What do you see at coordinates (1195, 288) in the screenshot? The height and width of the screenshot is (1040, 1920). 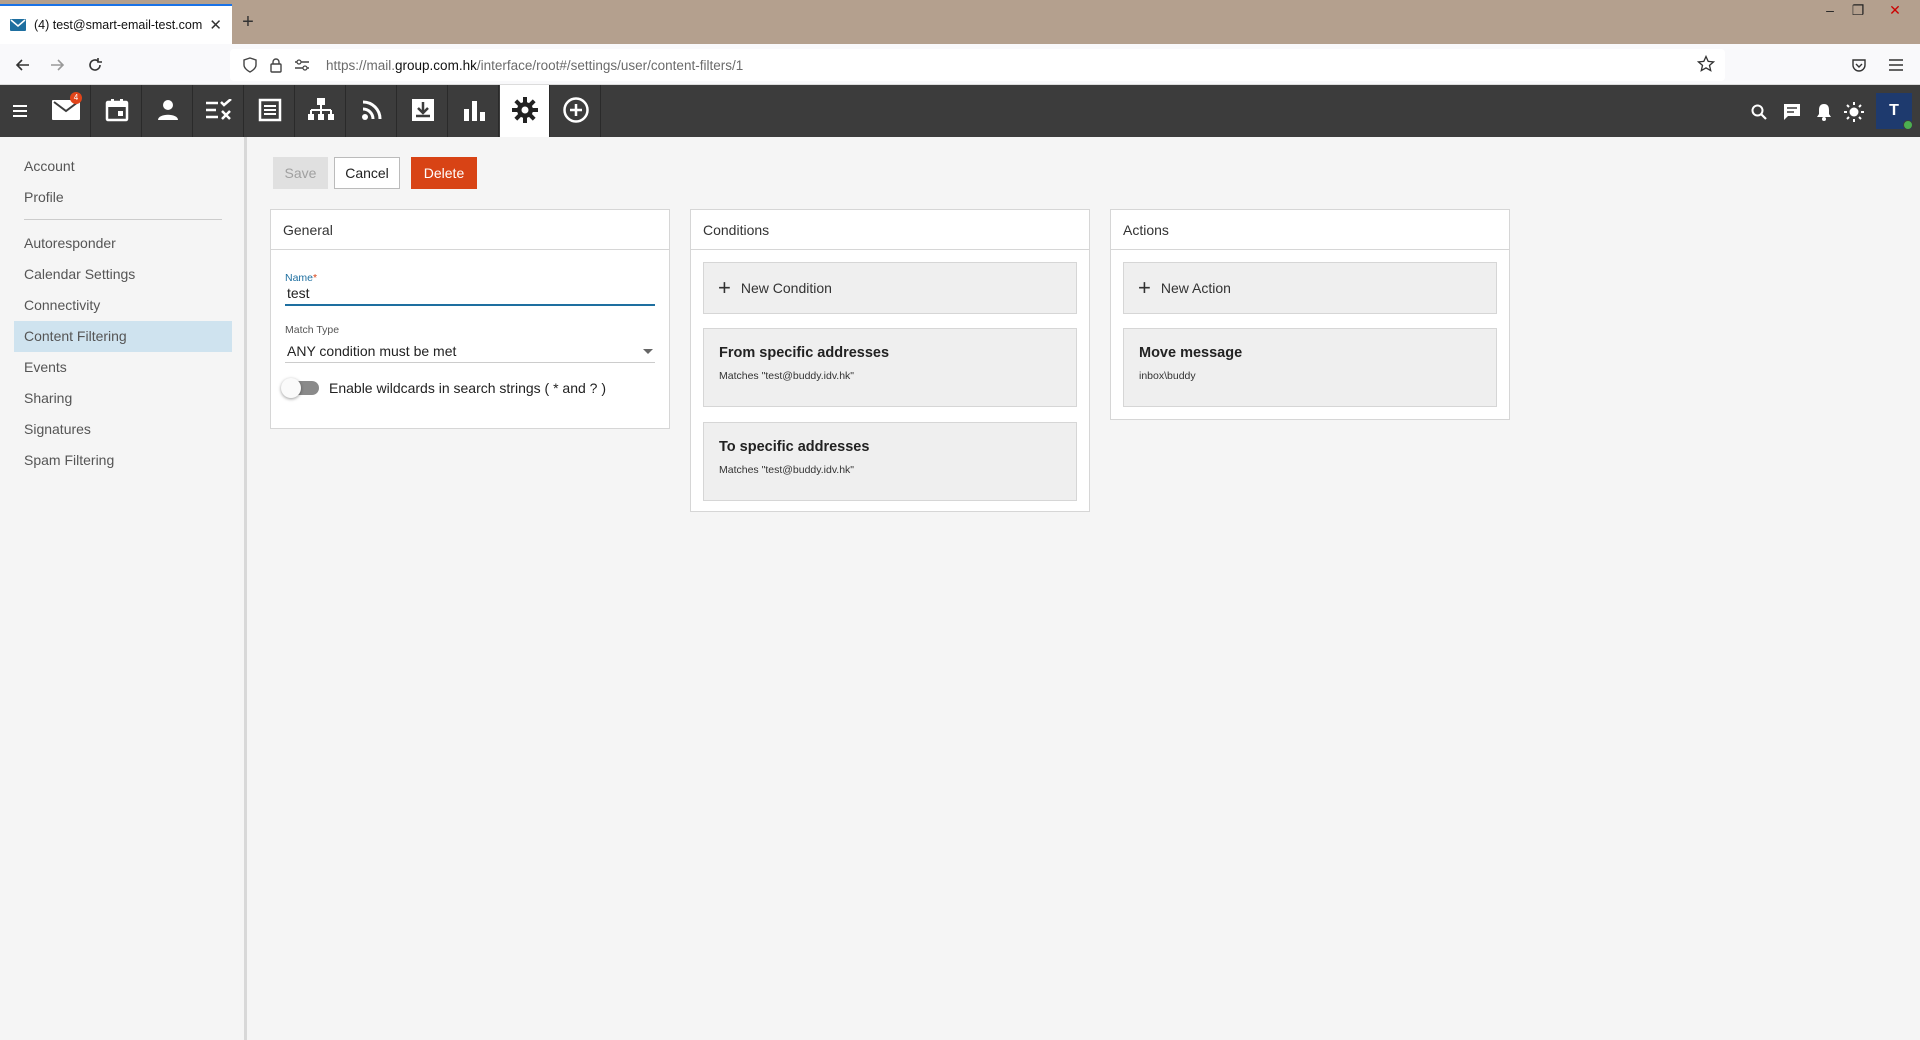 I see `new-action-label: New Action` at bounding box center [1195, 288].